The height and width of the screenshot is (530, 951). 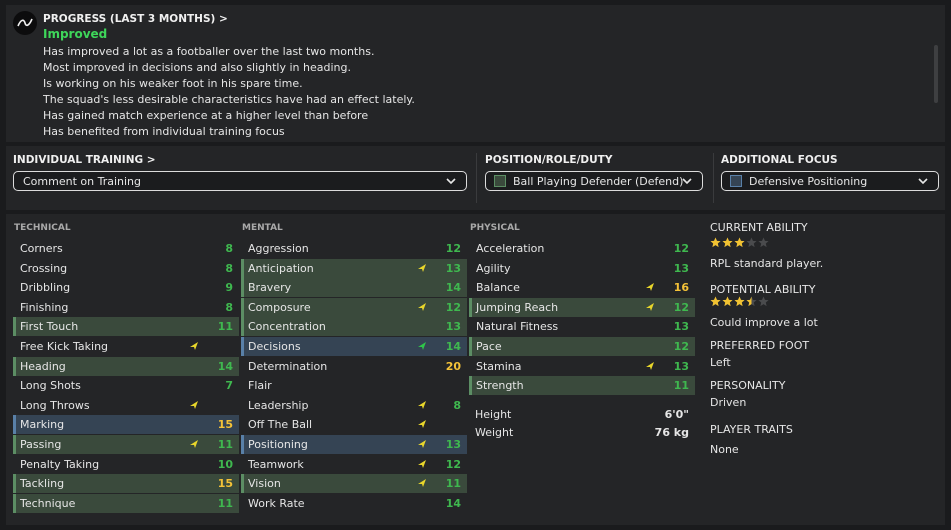 I want to click on attribute-row-determination: Determination 20, so click(x=354, y=366).